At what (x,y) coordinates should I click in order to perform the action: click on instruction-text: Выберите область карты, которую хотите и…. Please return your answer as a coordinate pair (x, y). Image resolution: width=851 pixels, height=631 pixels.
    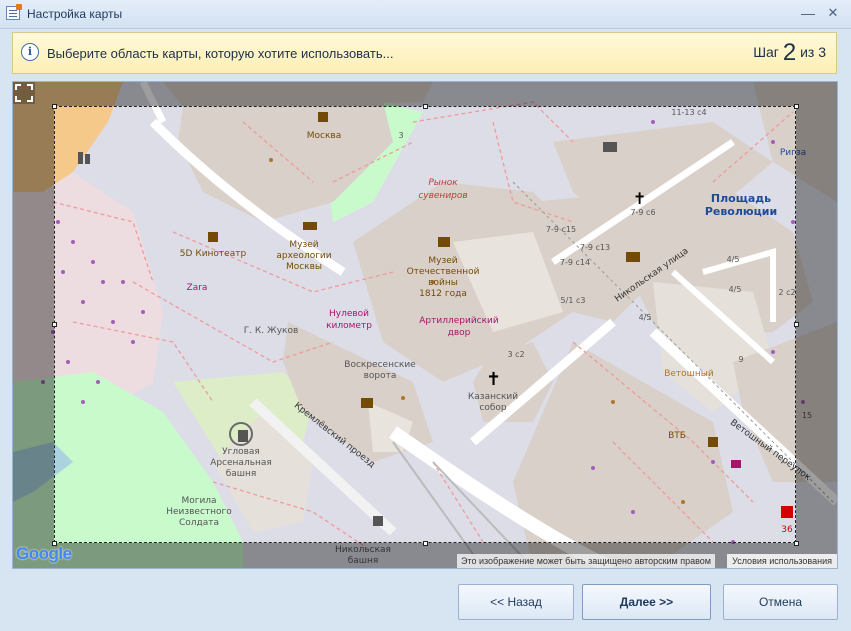
    Looking at the image, I should click on (220, 53).